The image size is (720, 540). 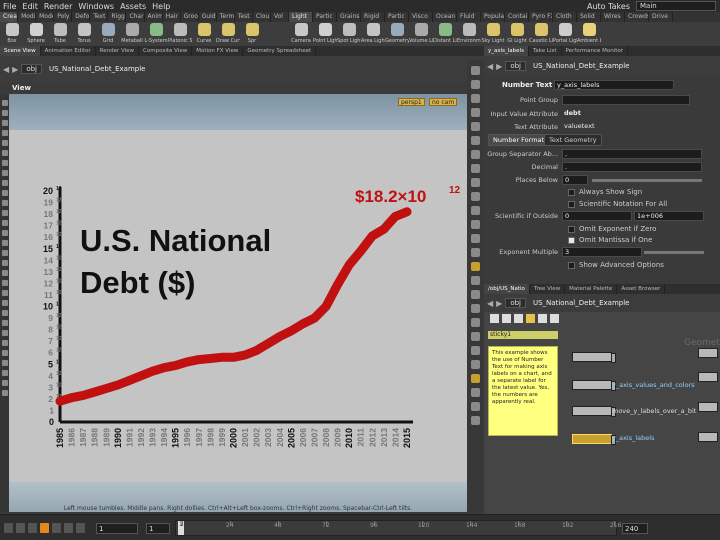 I want to click on shelf-tool: Metaball, so click(x=132, y=34).